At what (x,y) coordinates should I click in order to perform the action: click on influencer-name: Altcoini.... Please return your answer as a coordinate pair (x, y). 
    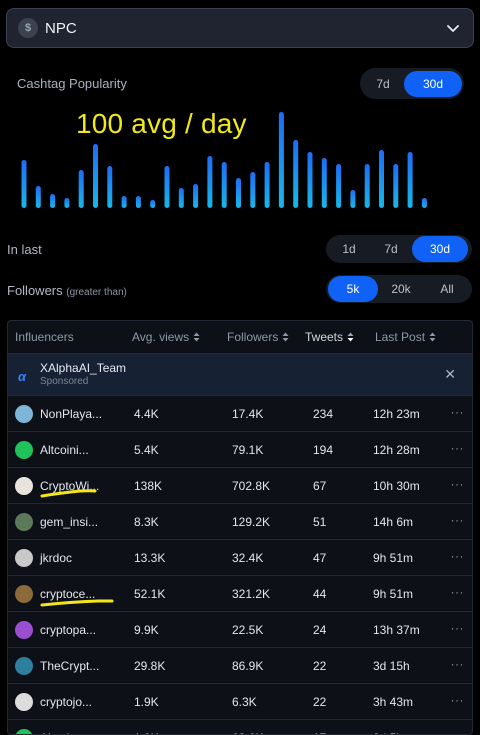
    Looking at the image, I should click on (64, 450).